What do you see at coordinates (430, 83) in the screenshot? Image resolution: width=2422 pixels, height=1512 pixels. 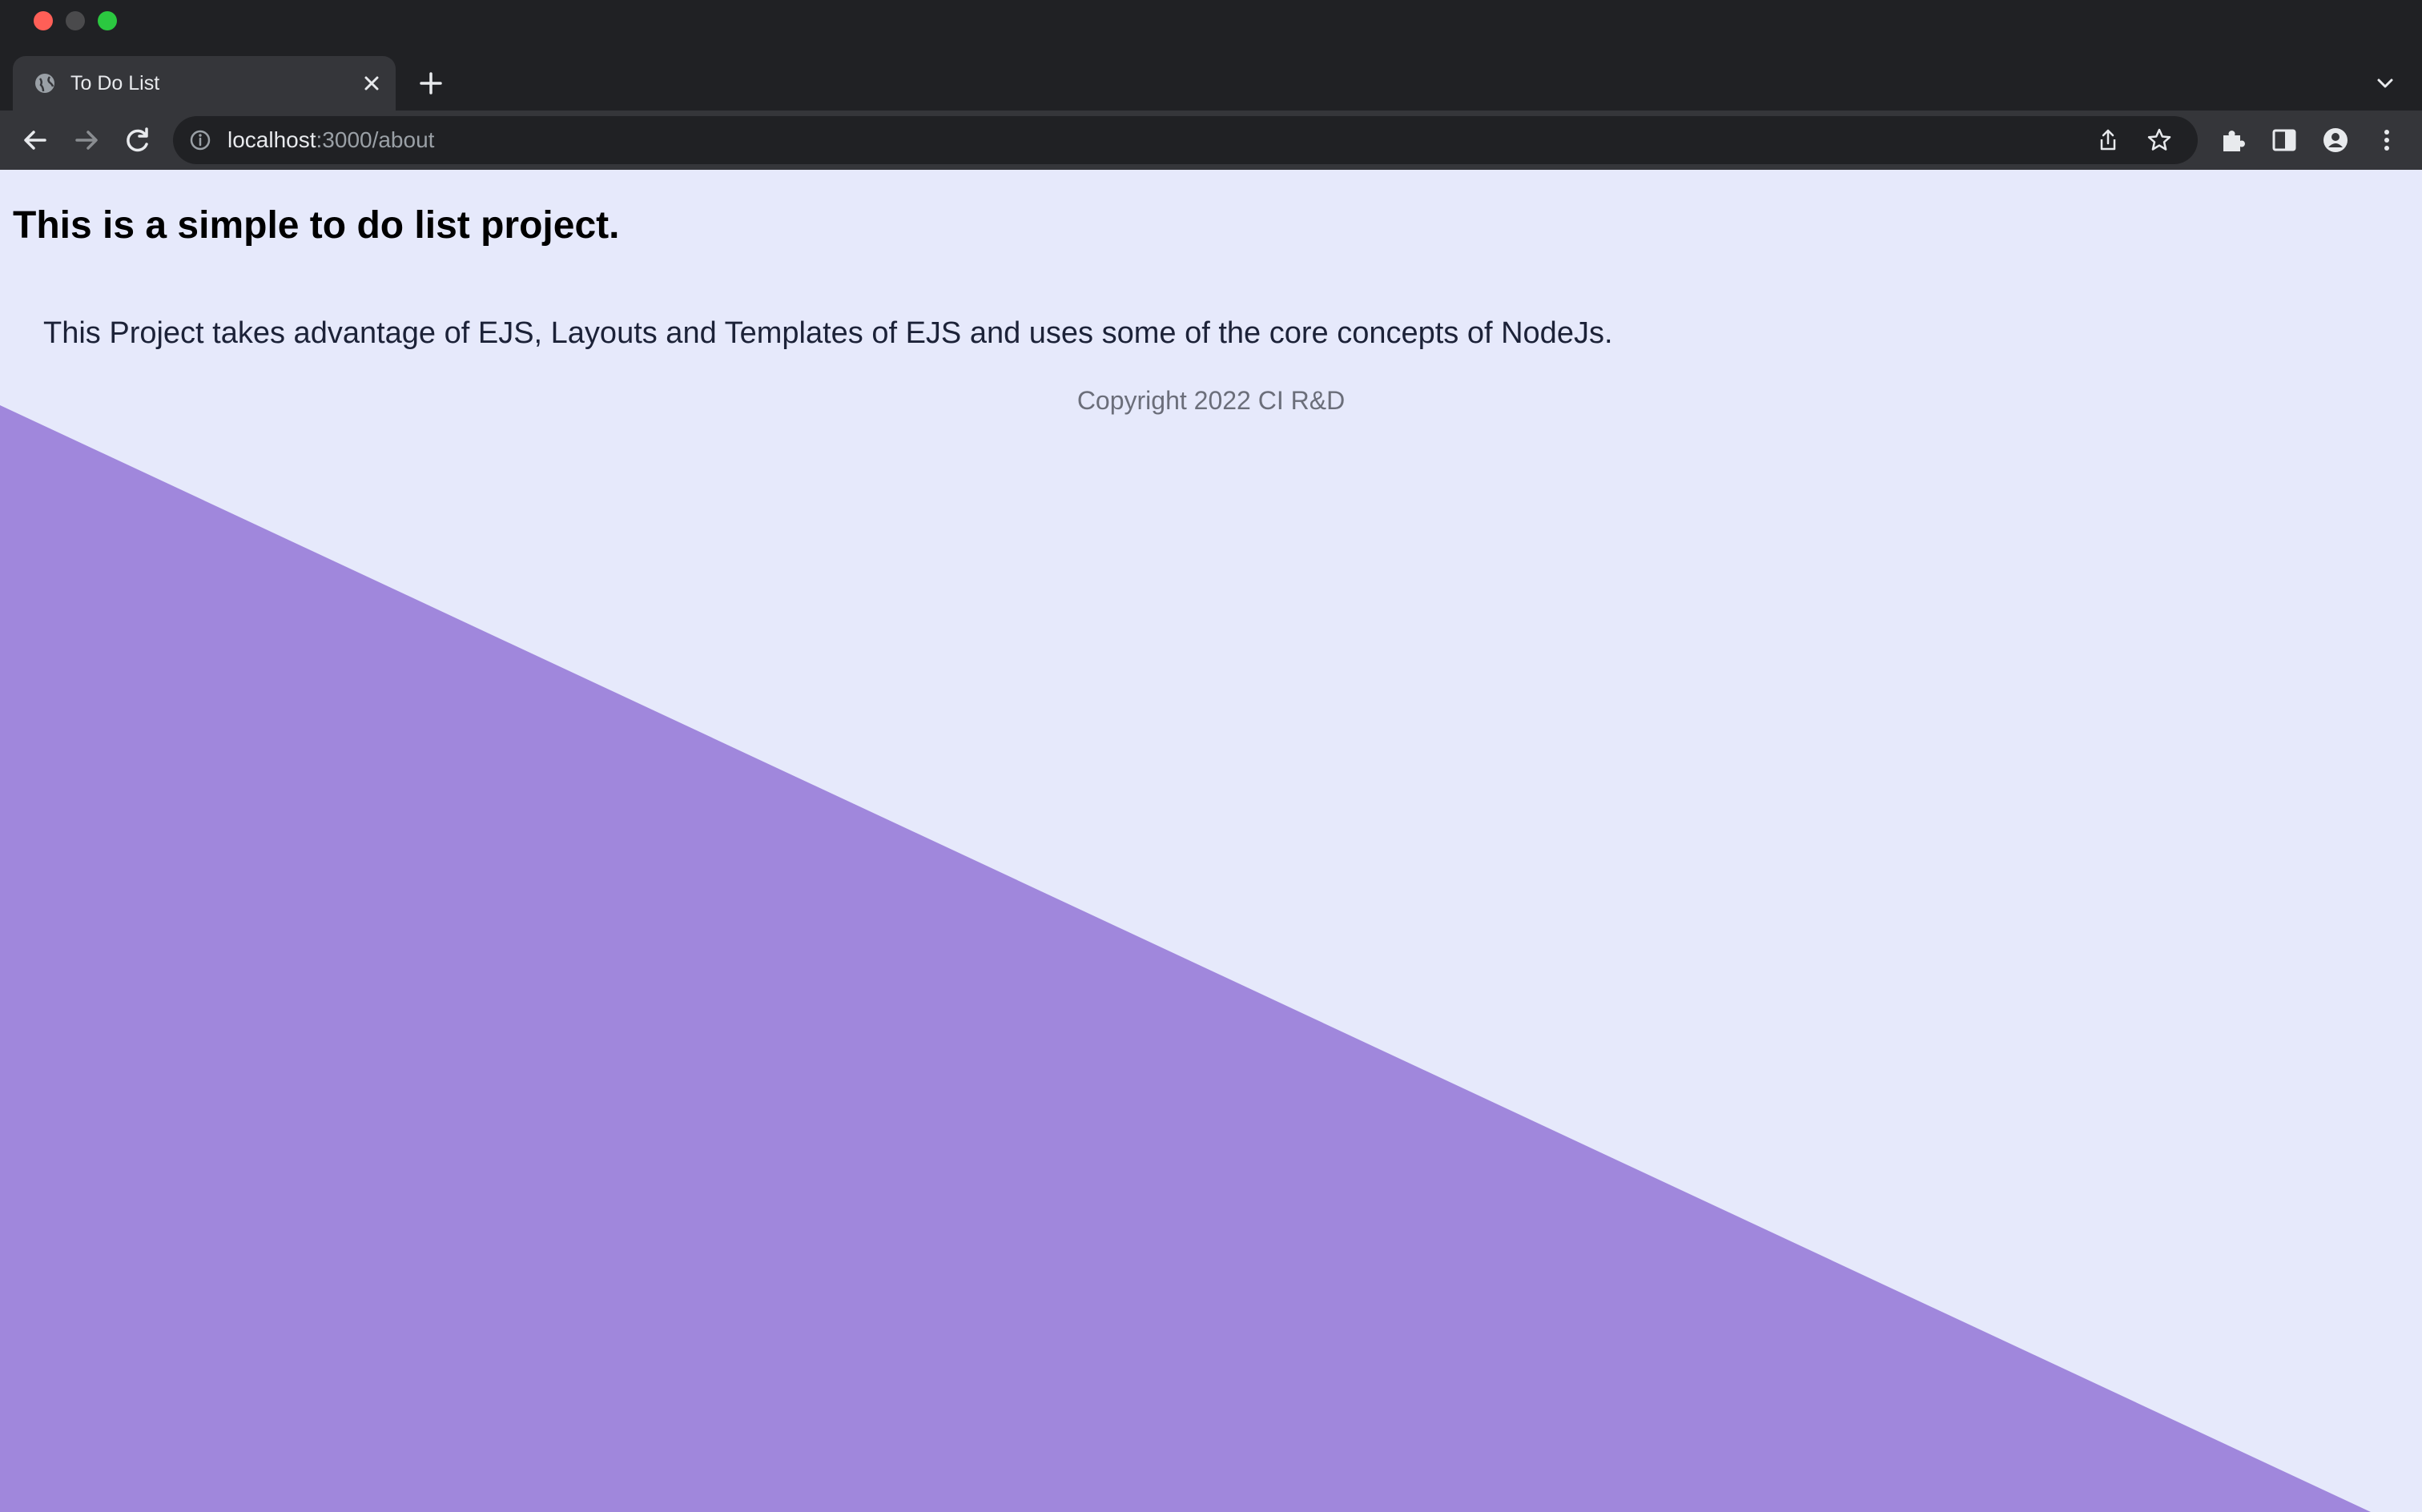 I see `new-tab-icon` at bounding box center [430, 83].